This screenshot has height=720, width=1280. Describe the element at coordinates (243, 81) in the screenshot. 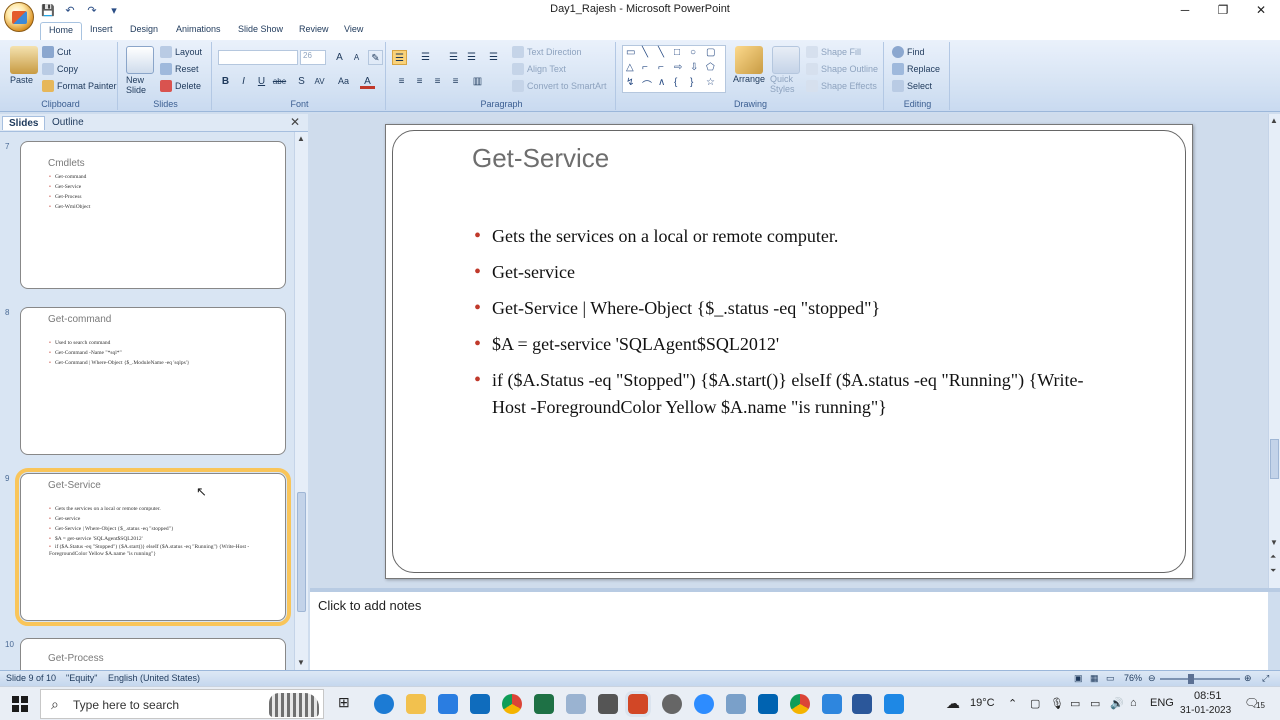

I see `italic-button: I` at that location.